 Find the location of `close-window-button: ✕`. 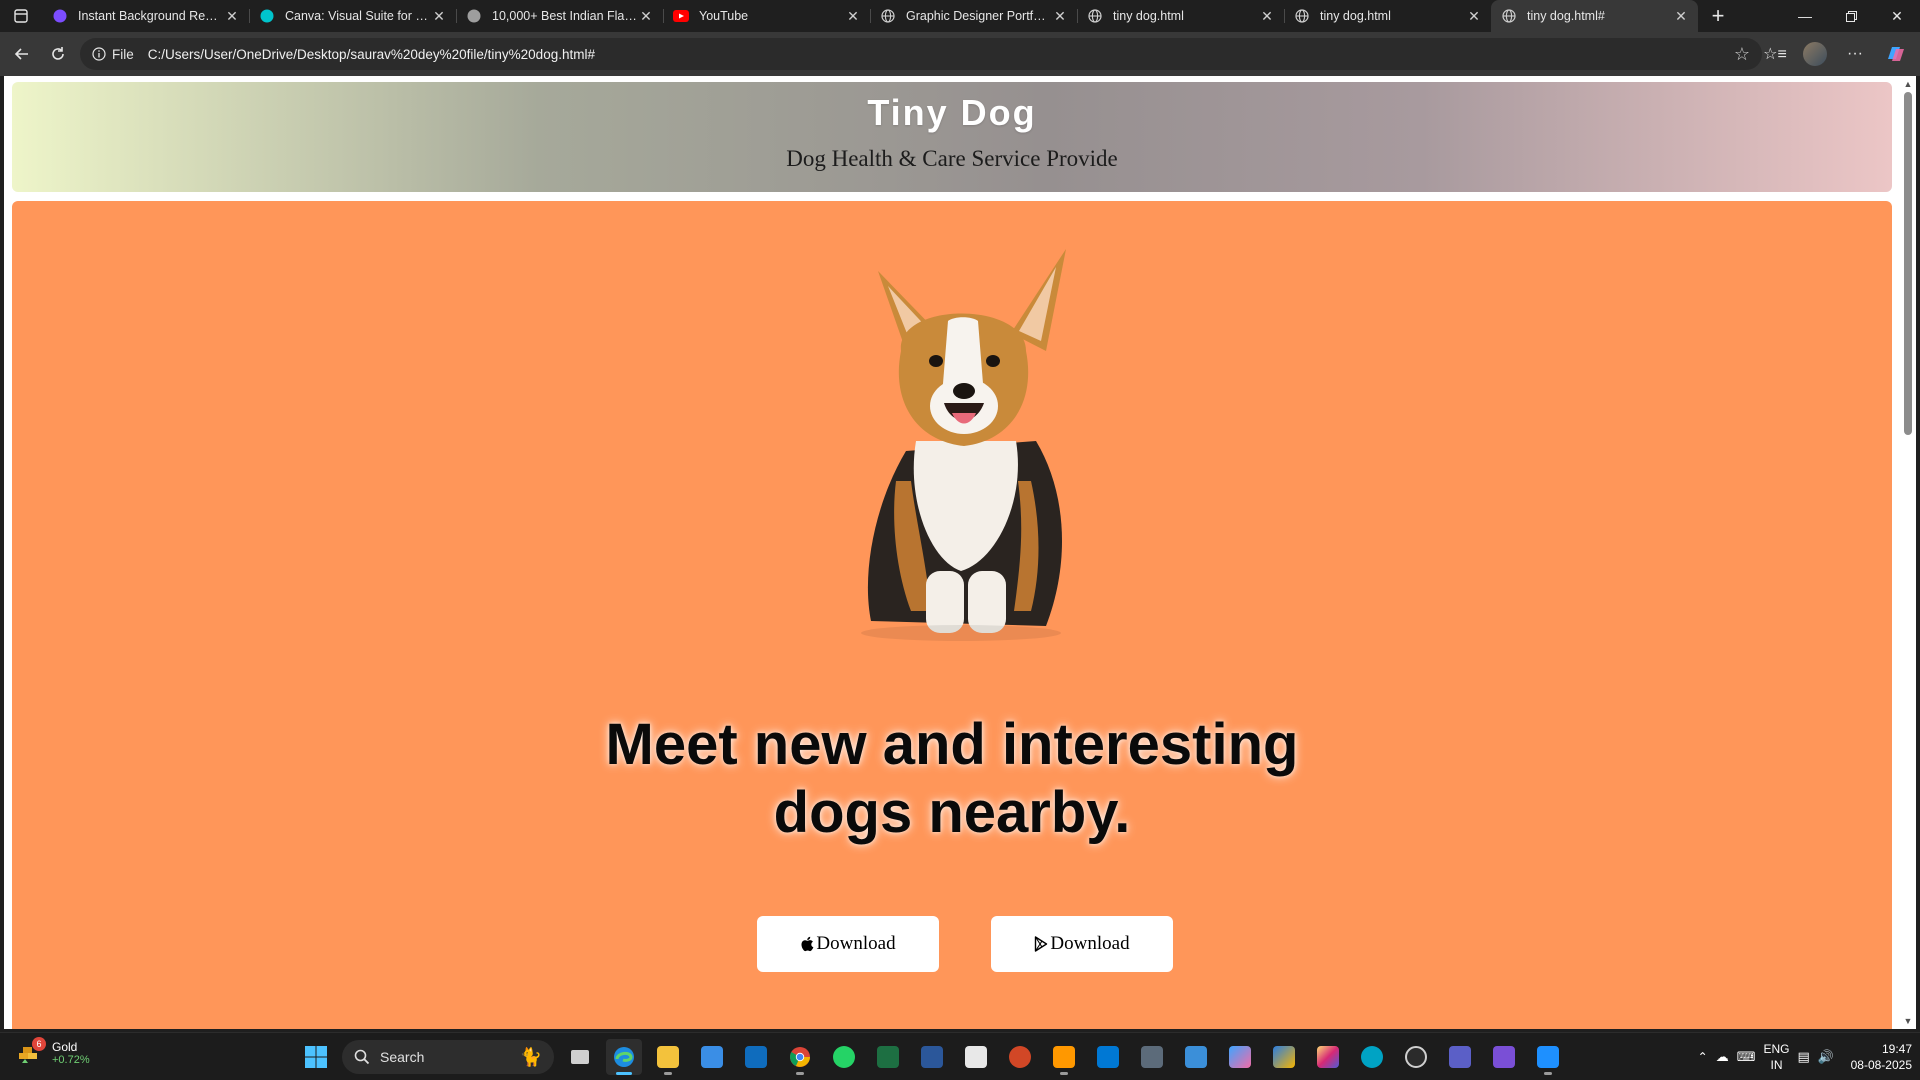

close-window-button: ✕ is located at coordinates (1897, 16).